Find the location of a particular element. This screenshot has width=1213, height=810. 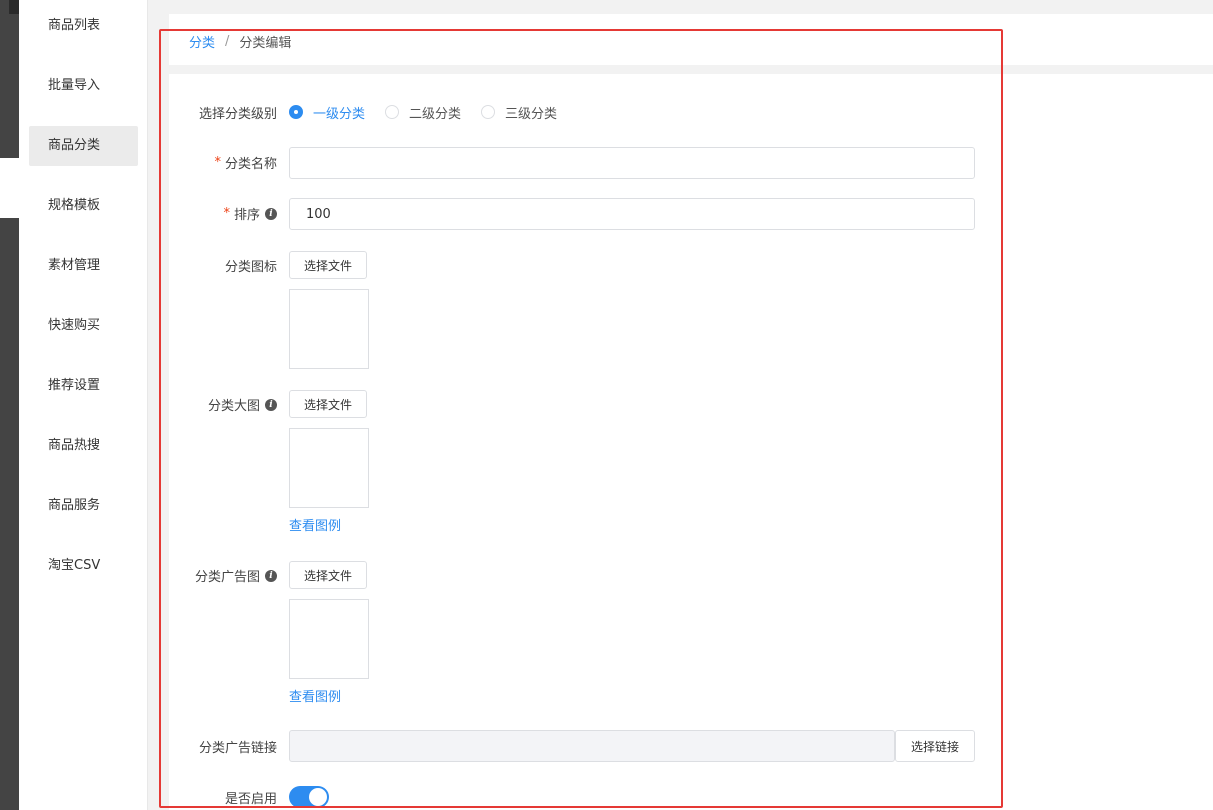

ad-image-label: 分类广告图 i is located at coordinates (236, 575).